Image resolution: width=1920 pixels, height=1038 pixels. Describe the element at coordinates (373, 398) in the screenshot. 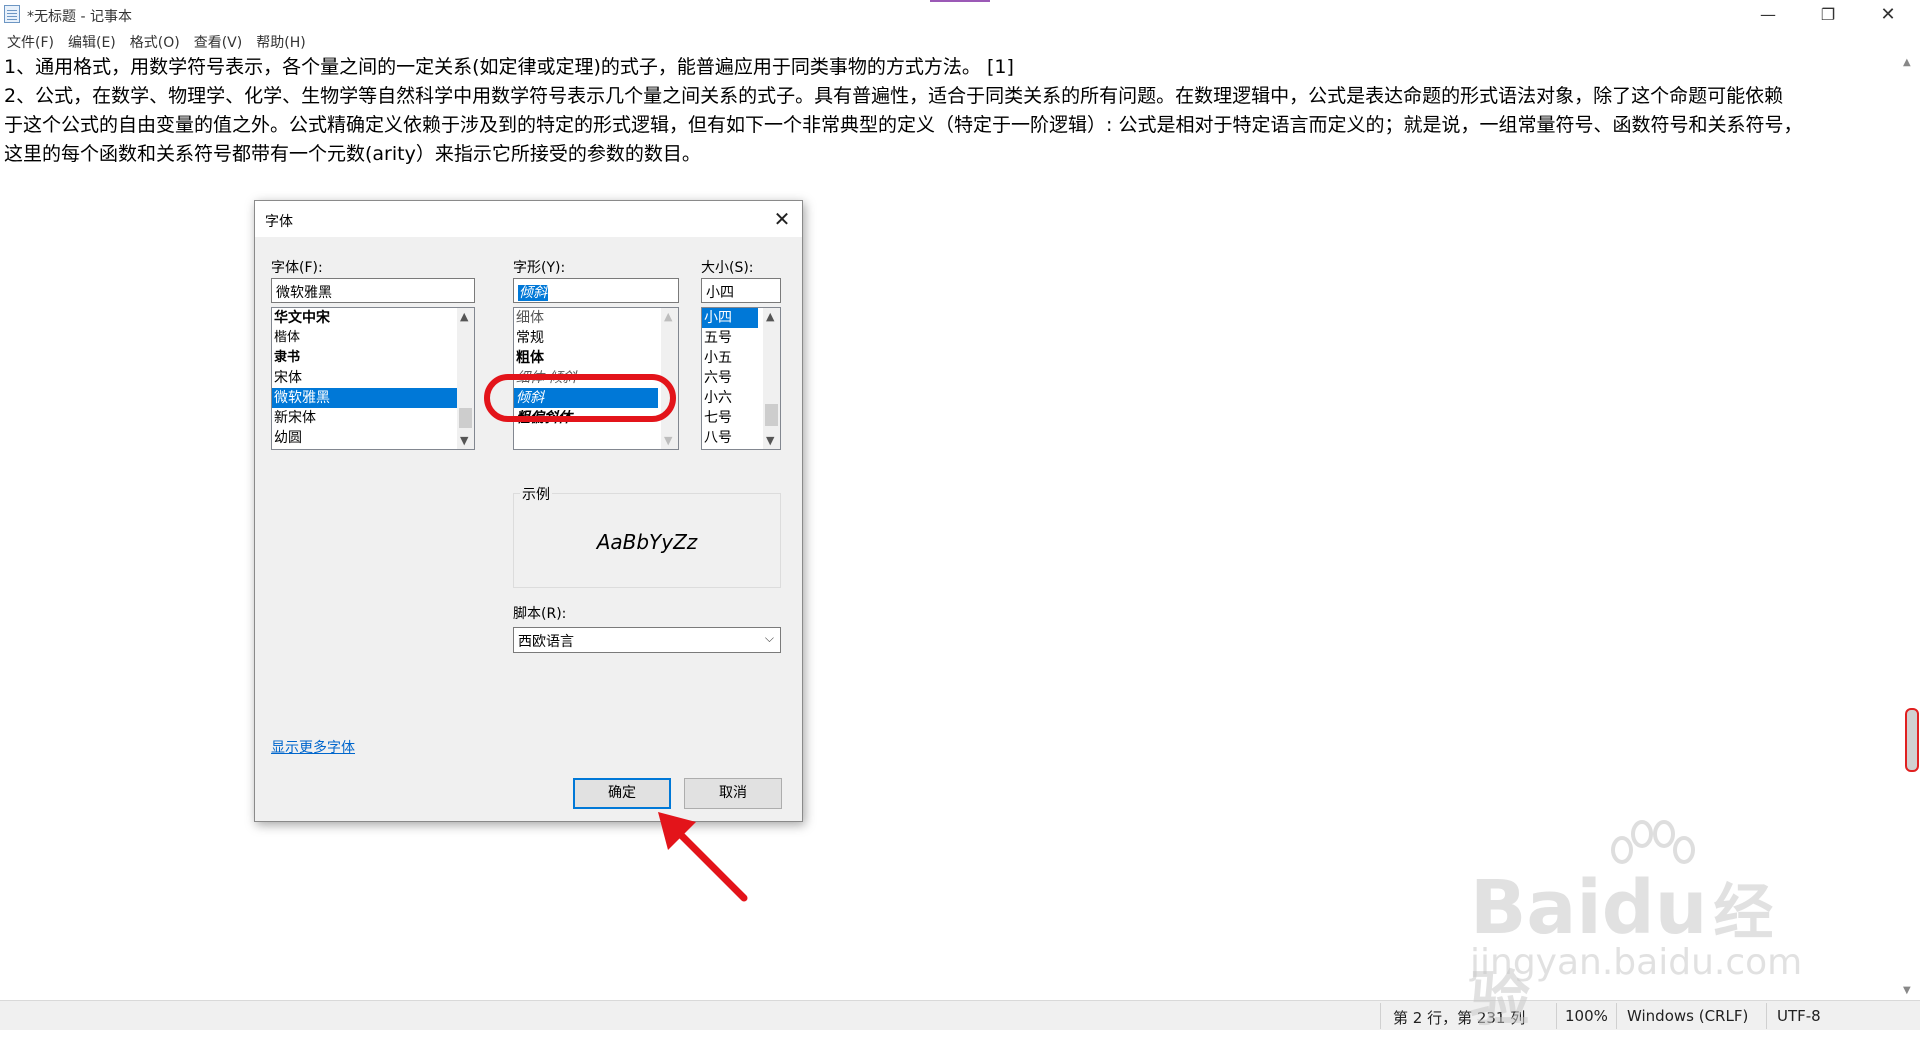

I see `font-option-selected: 微软雅黑` at that location.